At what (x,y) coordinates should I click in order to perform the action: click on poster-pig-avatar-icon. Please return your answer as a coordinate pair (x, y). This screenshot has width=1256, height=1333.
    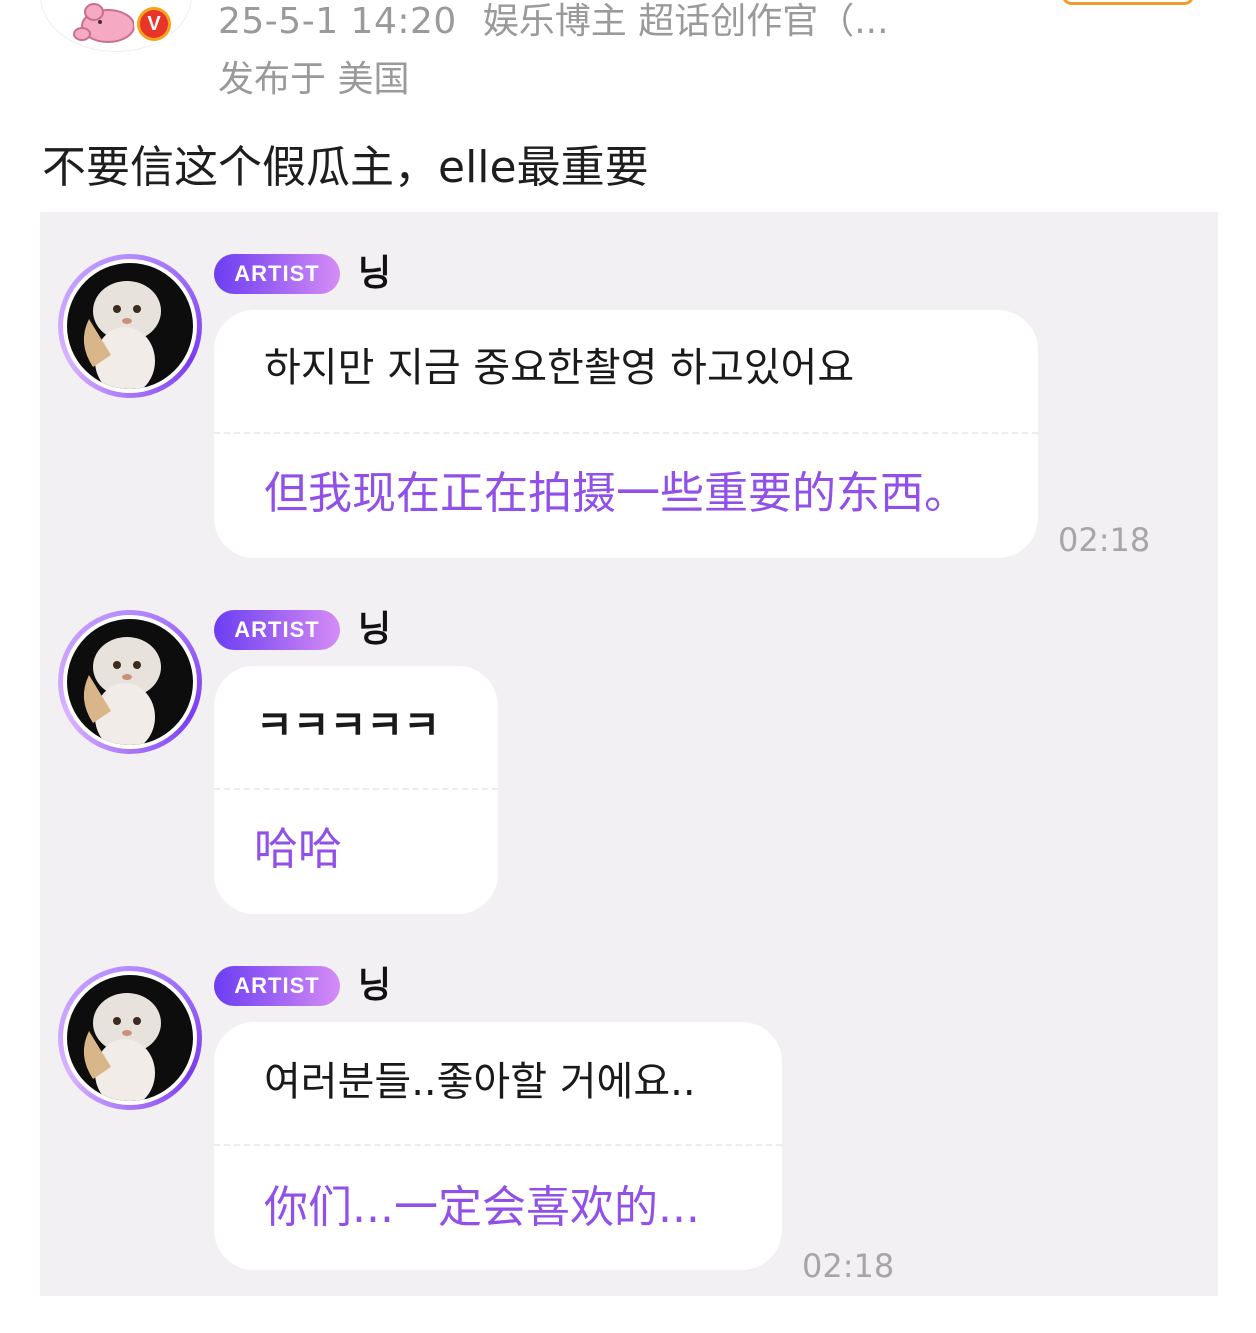
    Looking at the image, I should click on (104, 23).